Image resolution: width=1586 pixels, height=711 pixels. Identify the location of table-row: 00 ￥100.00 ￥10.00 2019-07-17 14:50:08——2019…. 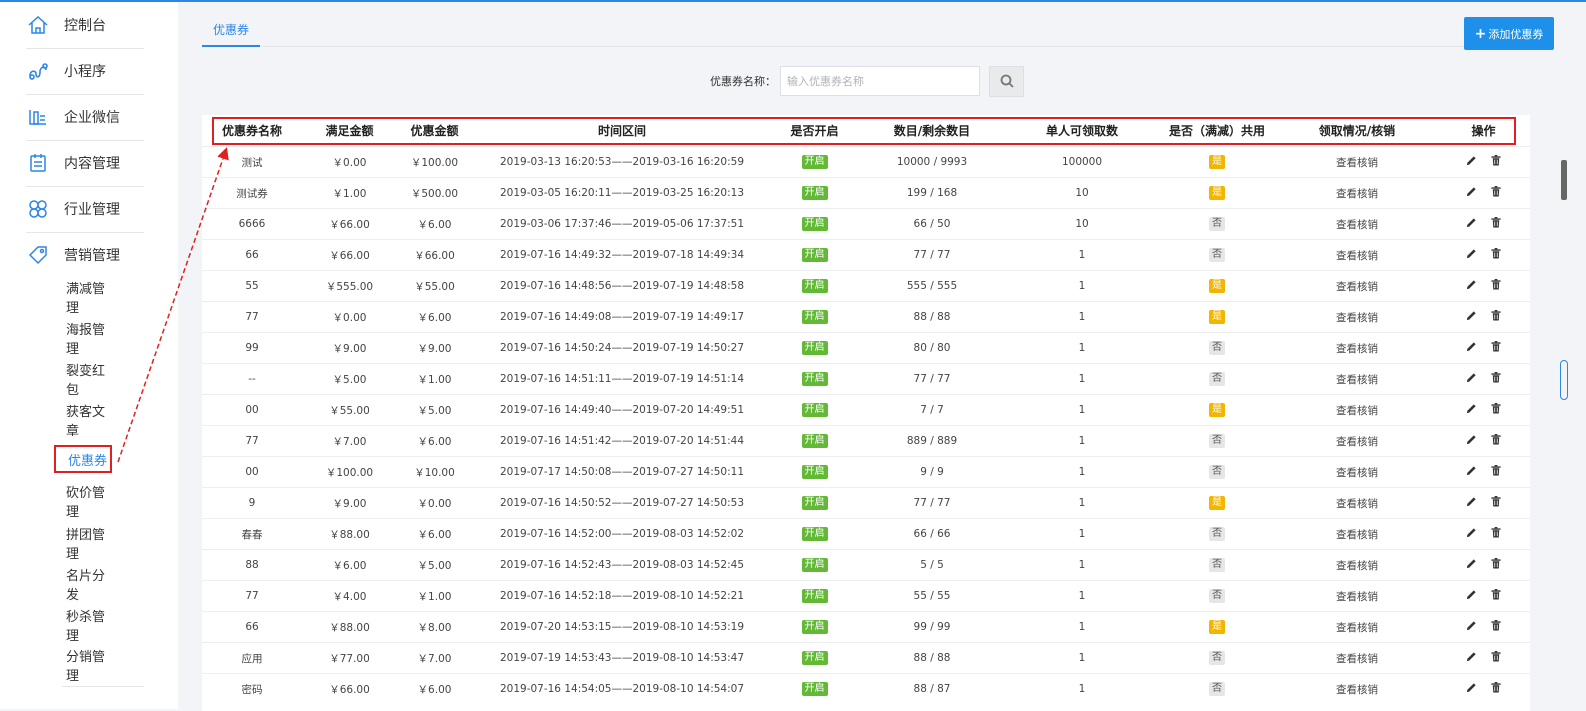
(866, 472).